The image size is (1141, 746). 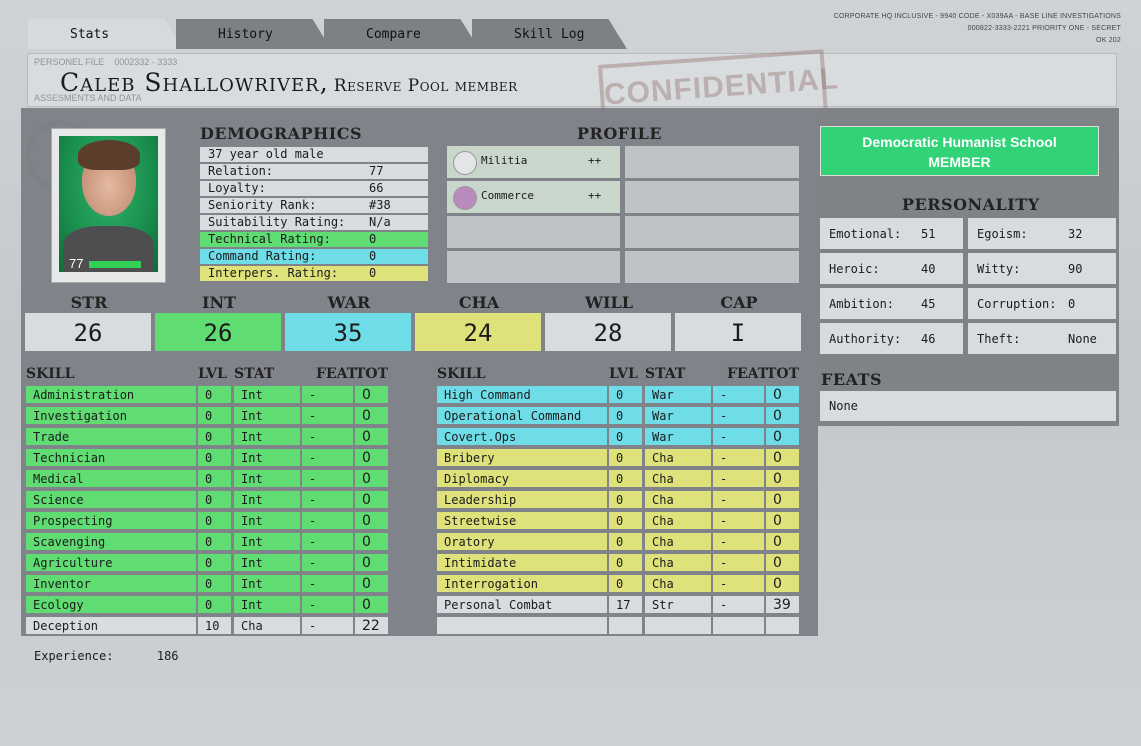 What do you see at coordinates (109, 155) in the screenshot?
I see `portrait-hair` at bounding box center [109, 155].